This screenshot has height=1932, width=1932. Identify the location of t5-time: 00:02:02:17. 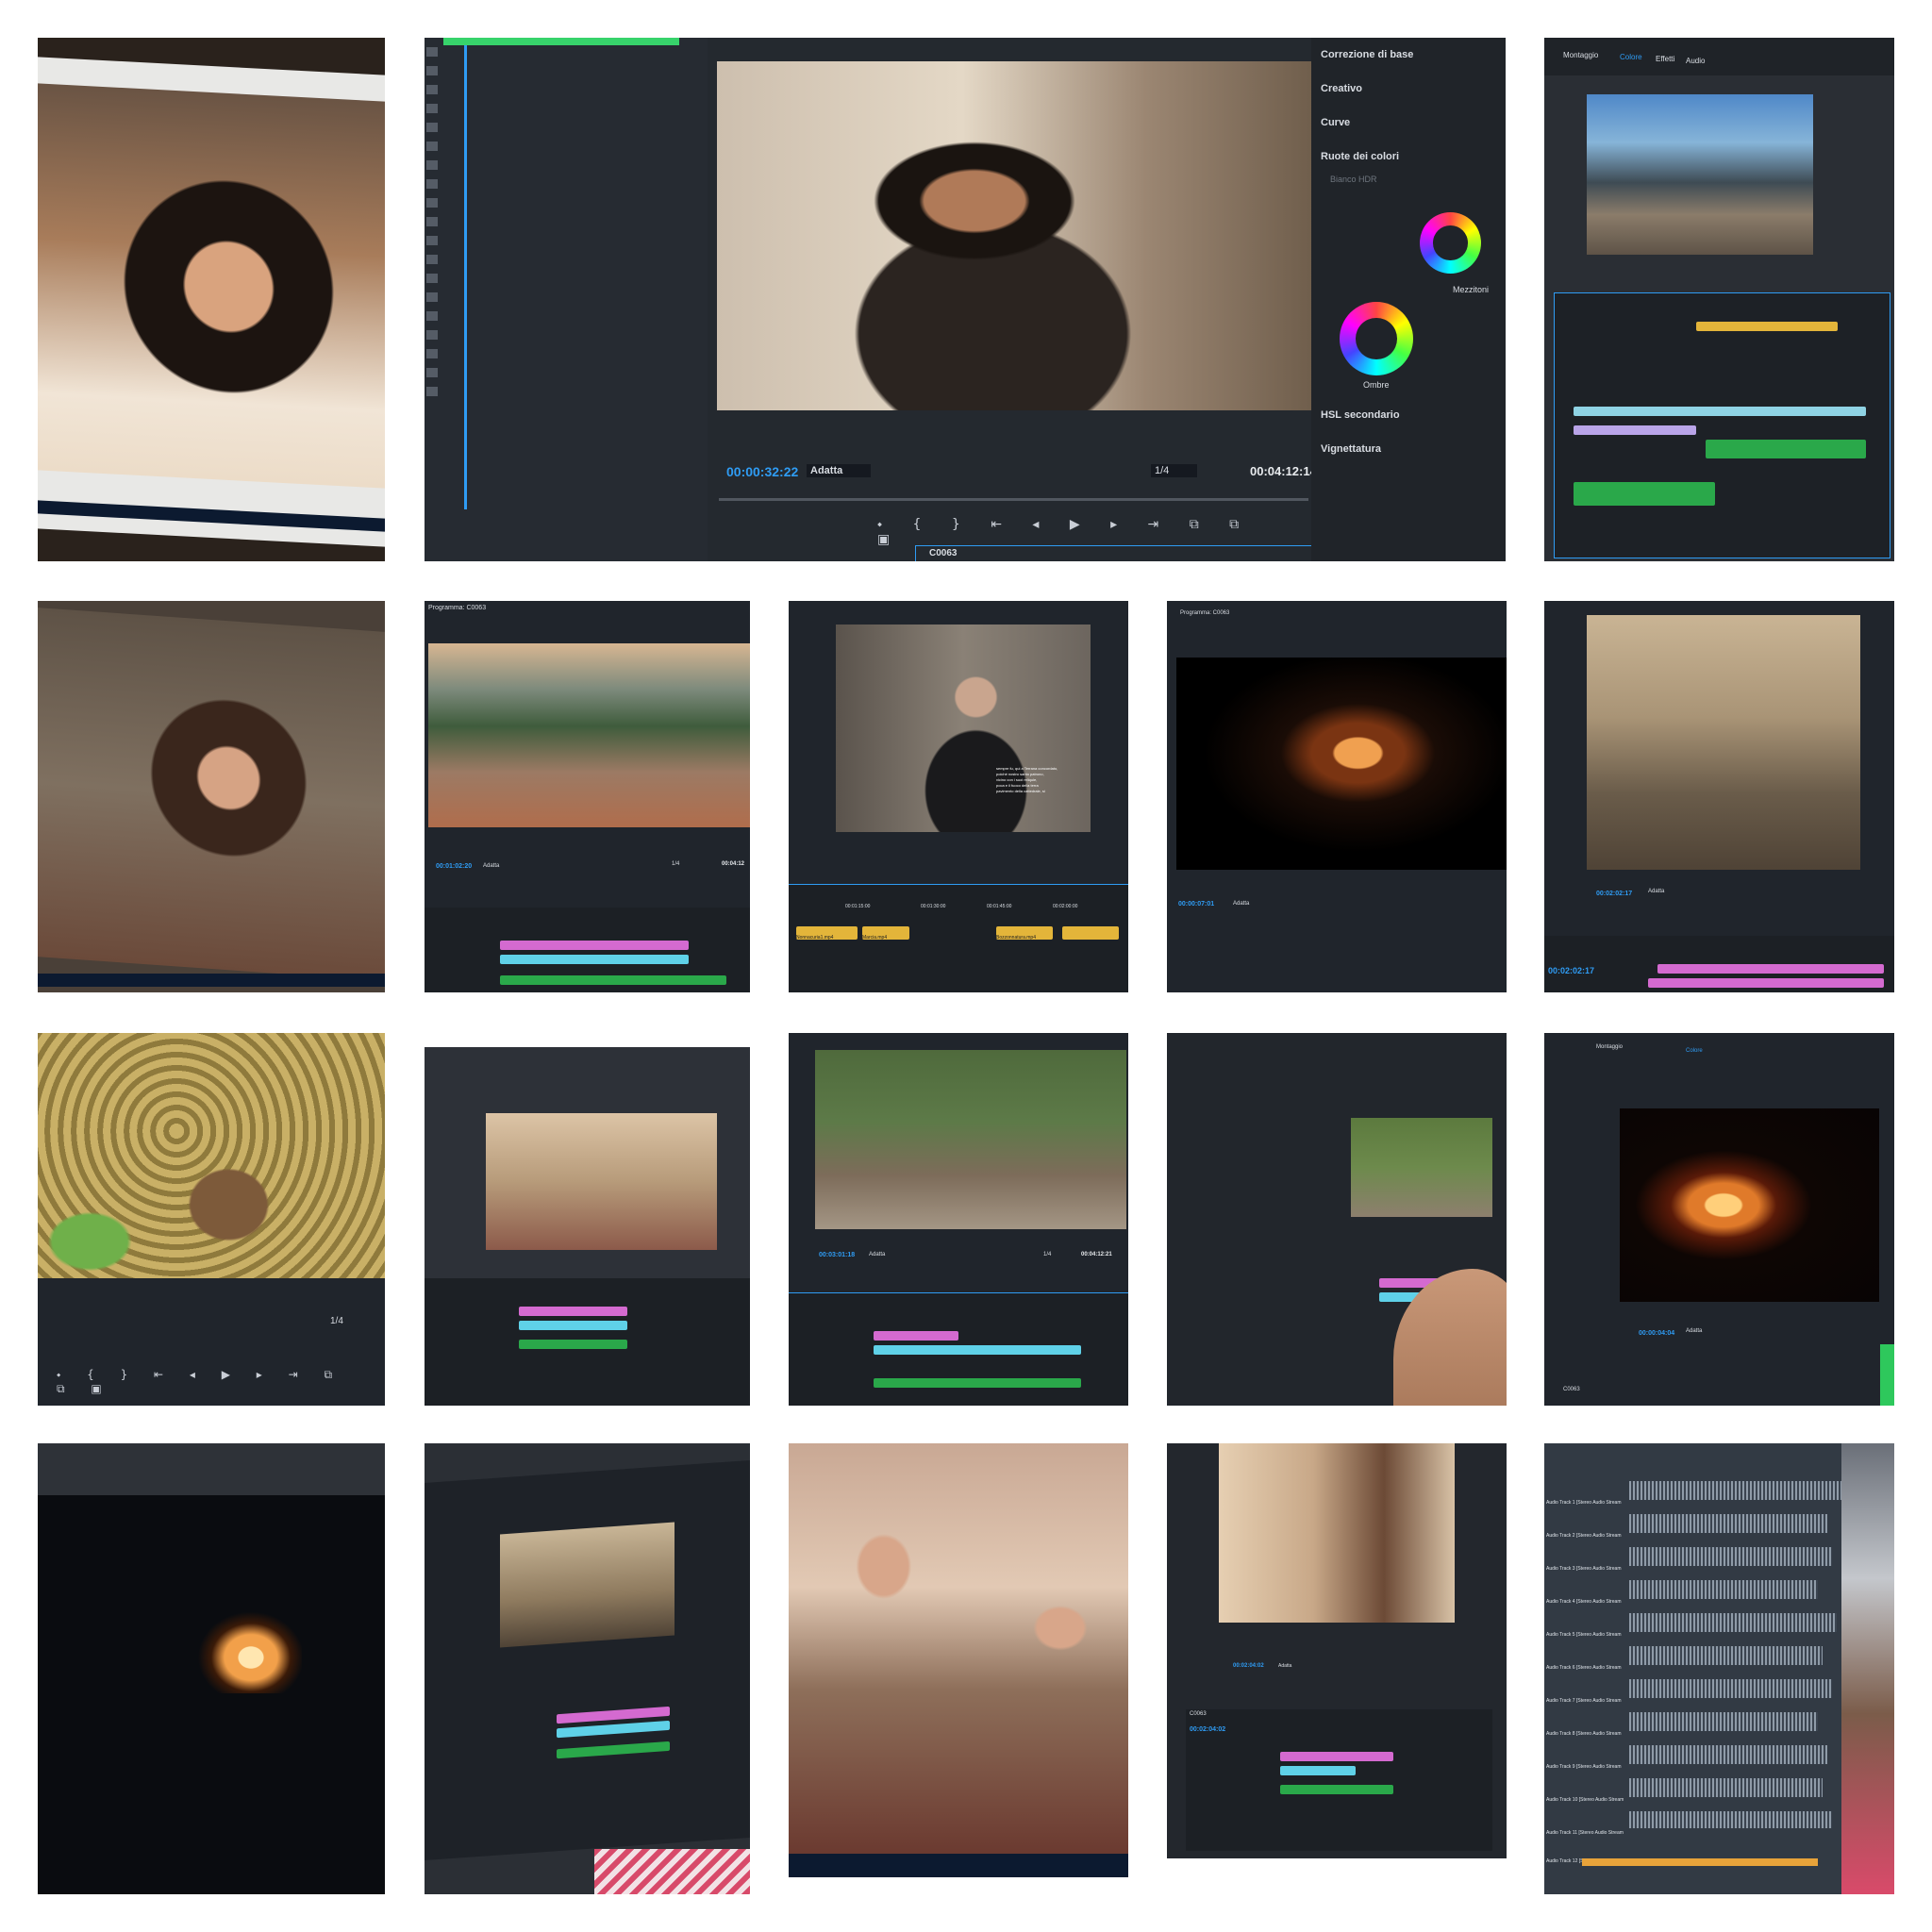
(1615, 894).